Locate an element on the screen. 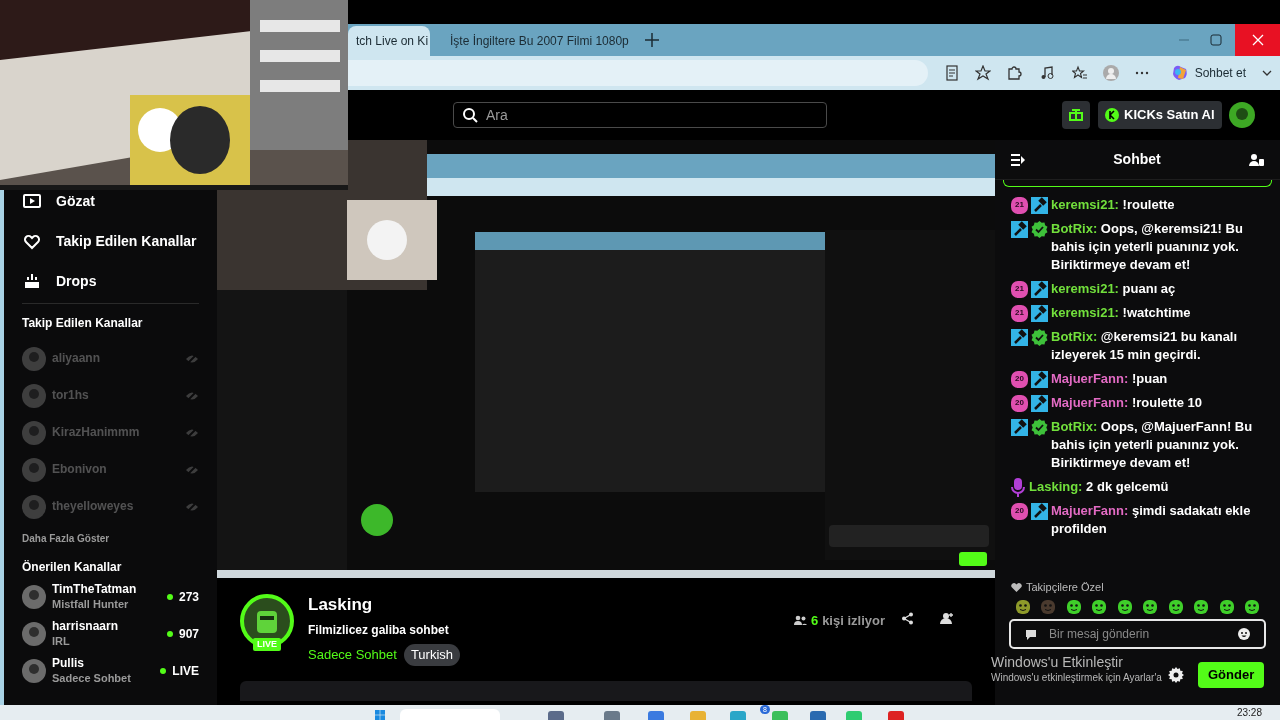 The height and width of the screenshot is (720, 1280). channel-item: Pullis Sadece Sohbet LIVE is located at coordinates (110, 670).